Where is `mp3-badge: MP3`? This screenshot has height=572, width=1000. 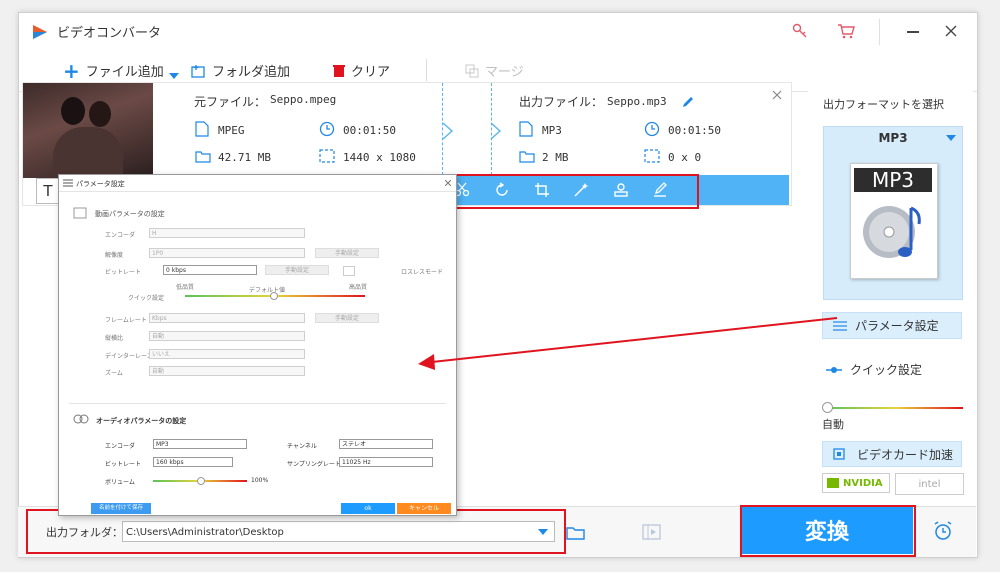
mp3-badge: MP3 is located at coordinates (893, 180).